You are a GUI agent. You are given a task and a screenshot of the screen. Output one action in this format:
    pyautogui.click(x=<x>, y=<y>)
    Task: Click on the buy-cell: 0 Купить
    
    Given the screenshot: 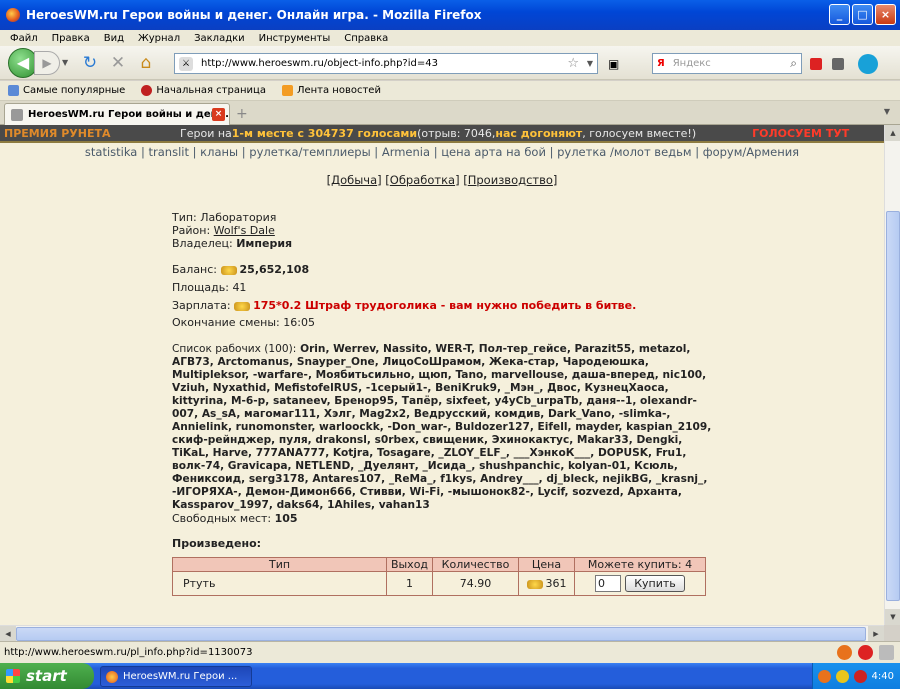 What is the action you would take?
    pyautogui.click(x=640, y=583)
    